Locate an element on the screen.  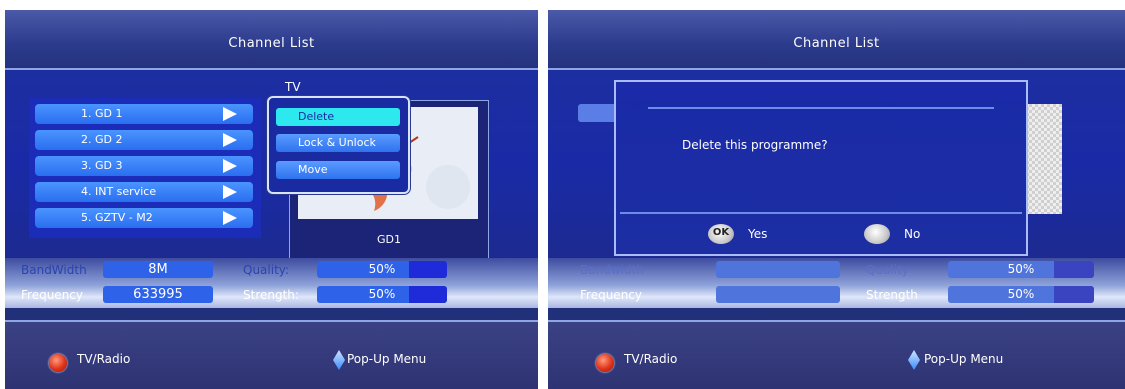
channel-item: 4. INT service is located at coordinates (144, 192).